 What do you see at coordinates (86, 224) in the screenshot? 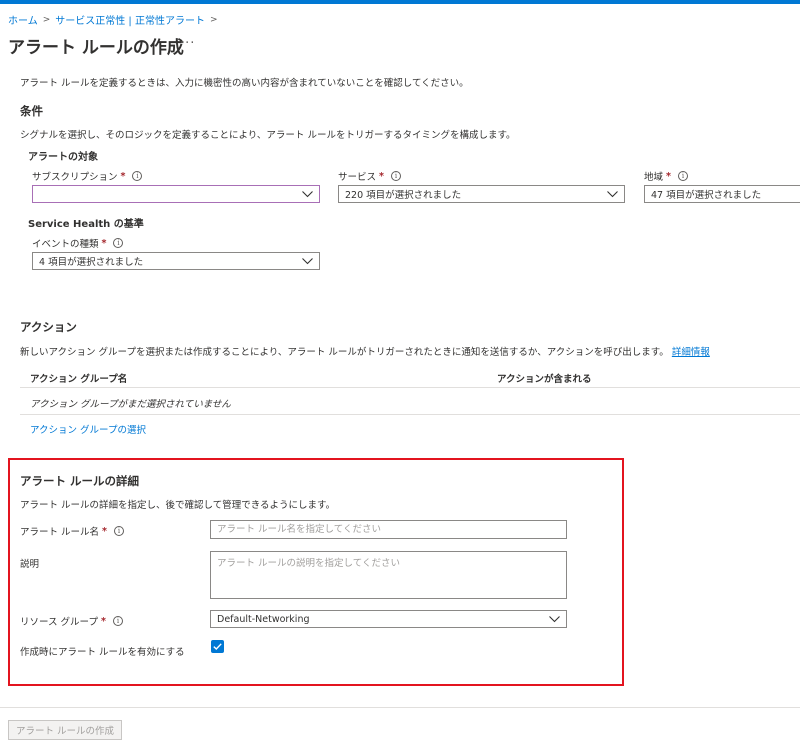
I see `service-health-criteria-heading: Service Health の基準` at bounding box center [86, 224].